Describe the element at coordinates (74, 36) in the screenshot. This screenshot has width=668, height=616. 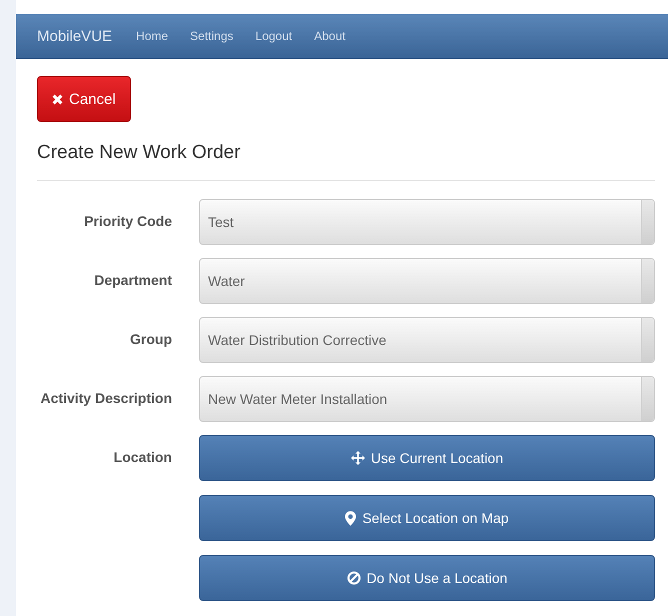
I see `brand-link: MobileVUE` at that location.